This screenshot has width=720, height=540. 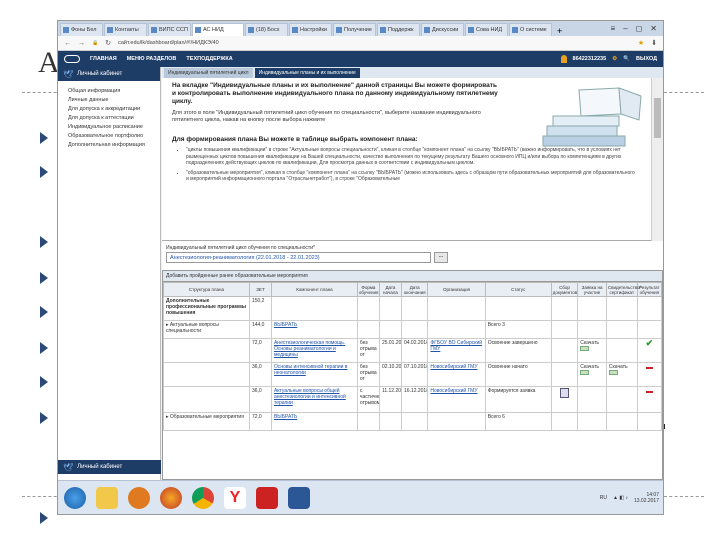 What do you see at coordinates (646, 59) in the screenshot?
I see `exit-link: ВЫХОД` at bounding box center [646, 59].